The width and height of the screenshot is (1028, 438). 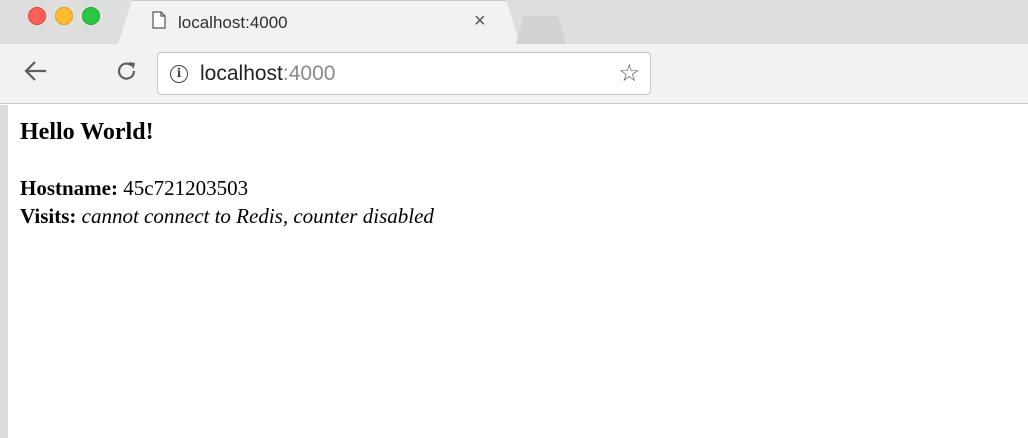 I want to click on minimize-window-button, so click(x=64, y=16).